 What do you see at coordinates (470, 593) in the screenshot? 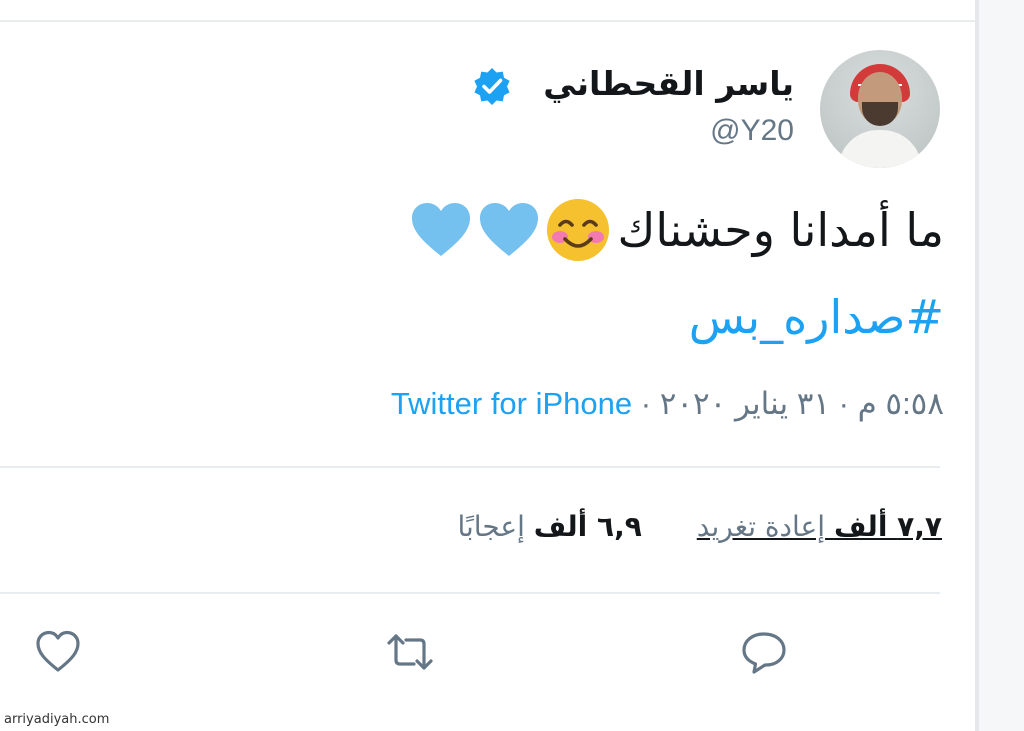
I see `stats-bottom-divider` at bounding box center [470, 593].